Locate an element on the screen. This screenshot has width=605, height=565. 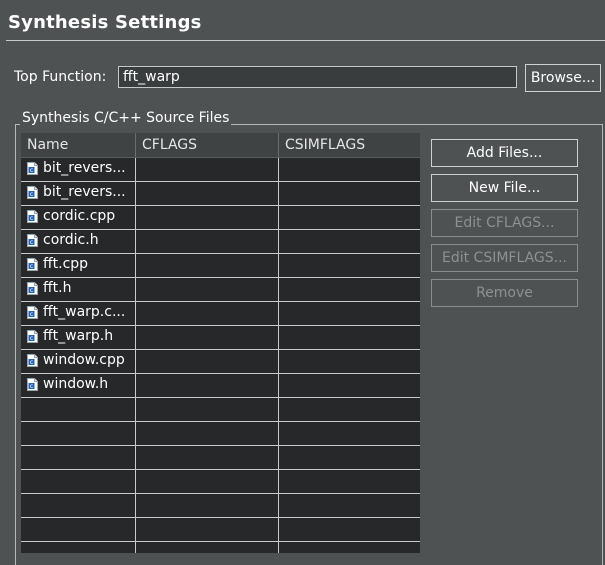
file-name-label: fft.h is located at coordinates (57, 288).